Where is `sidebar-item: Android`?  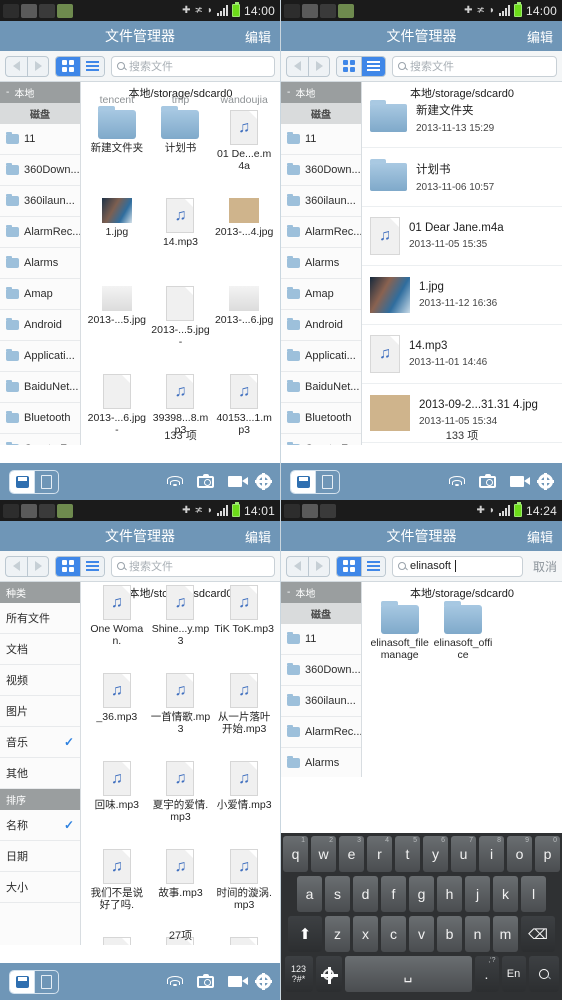 sidebar-item: Android is located at coordinates (321, 325).